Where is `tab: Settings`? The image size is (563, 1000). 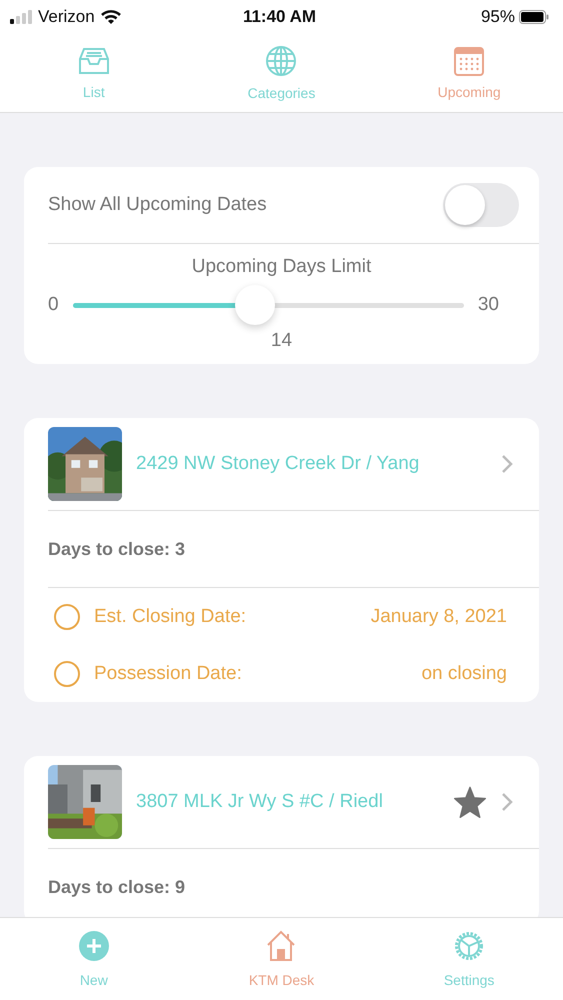 tab: Settings is located at coordinates (469, 959).